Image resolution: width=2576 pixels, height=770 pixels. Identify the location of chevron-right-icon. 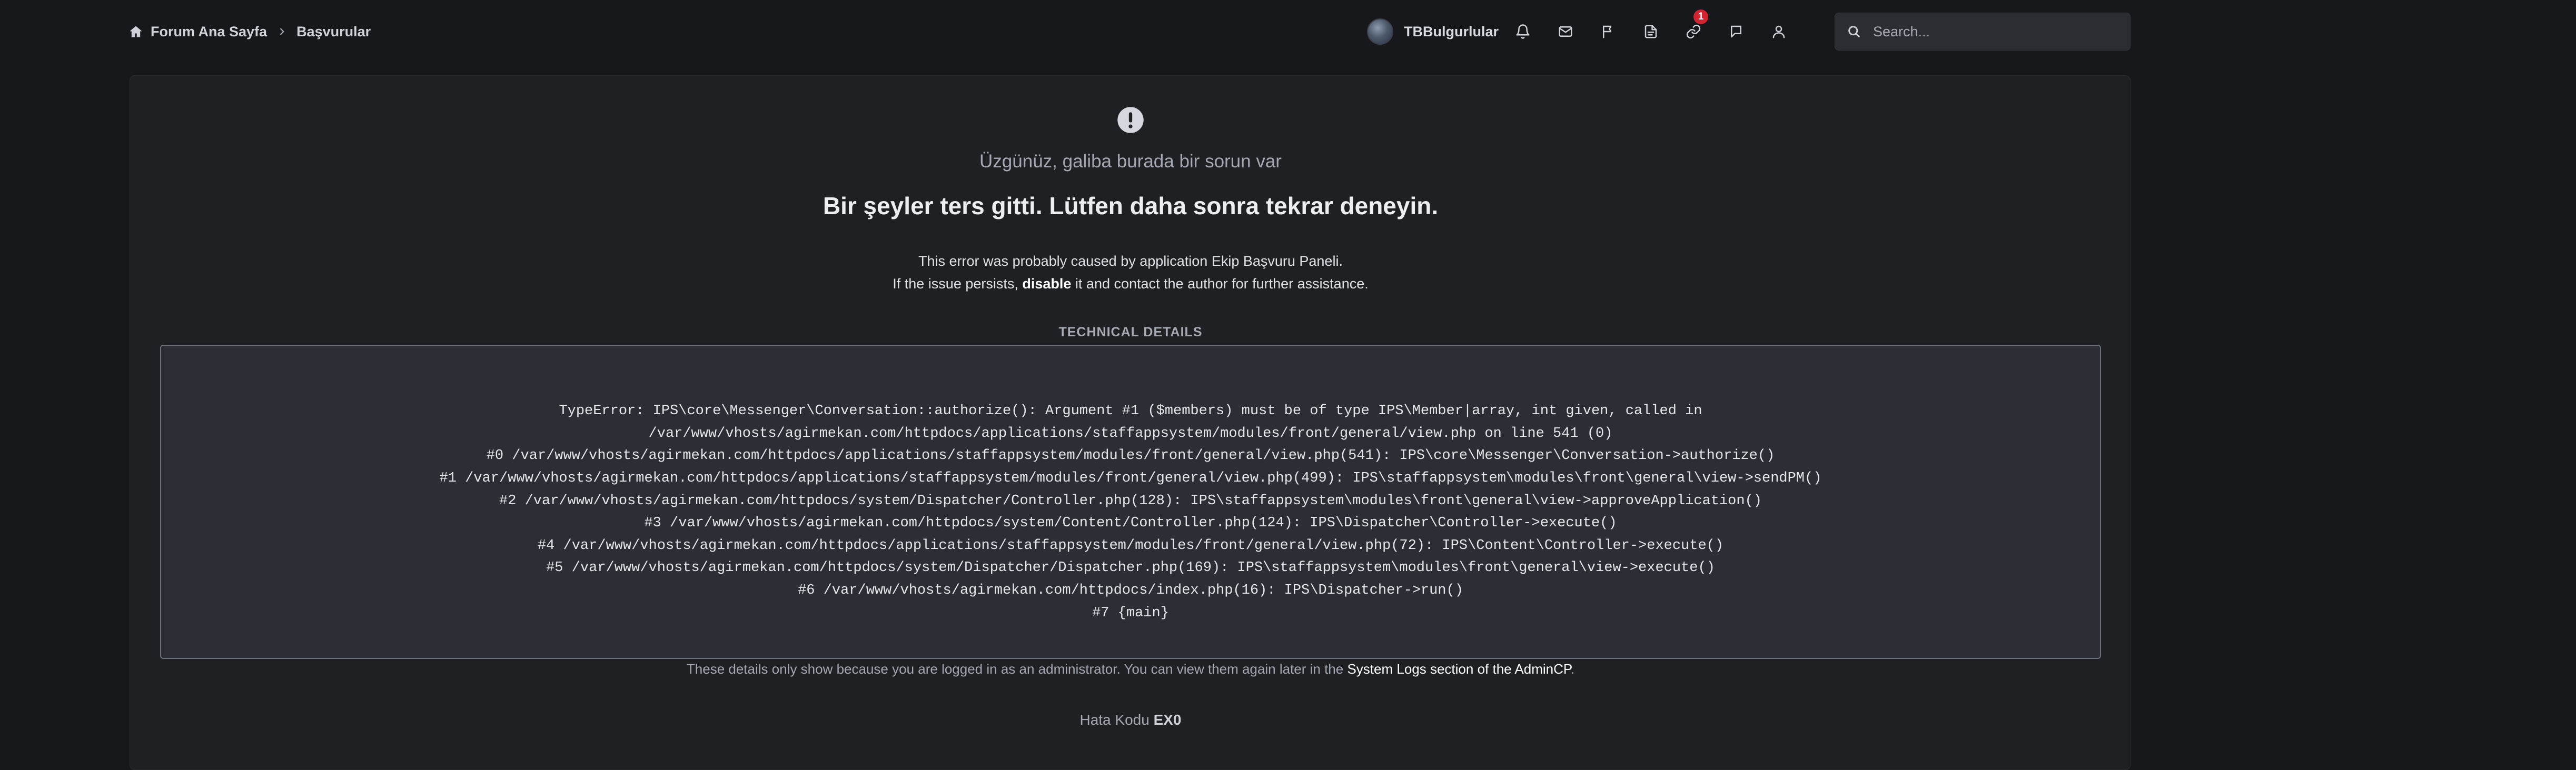
(281, 31).